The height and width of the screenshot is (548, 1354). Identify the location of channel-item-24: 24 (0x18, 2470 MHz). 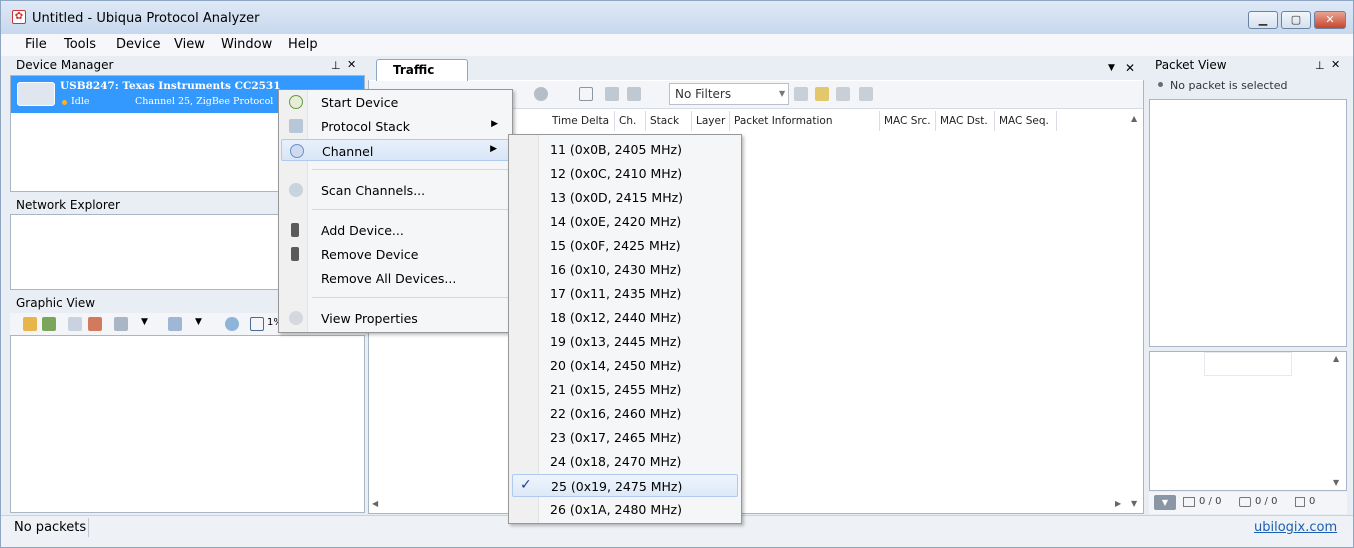
(625, 461).